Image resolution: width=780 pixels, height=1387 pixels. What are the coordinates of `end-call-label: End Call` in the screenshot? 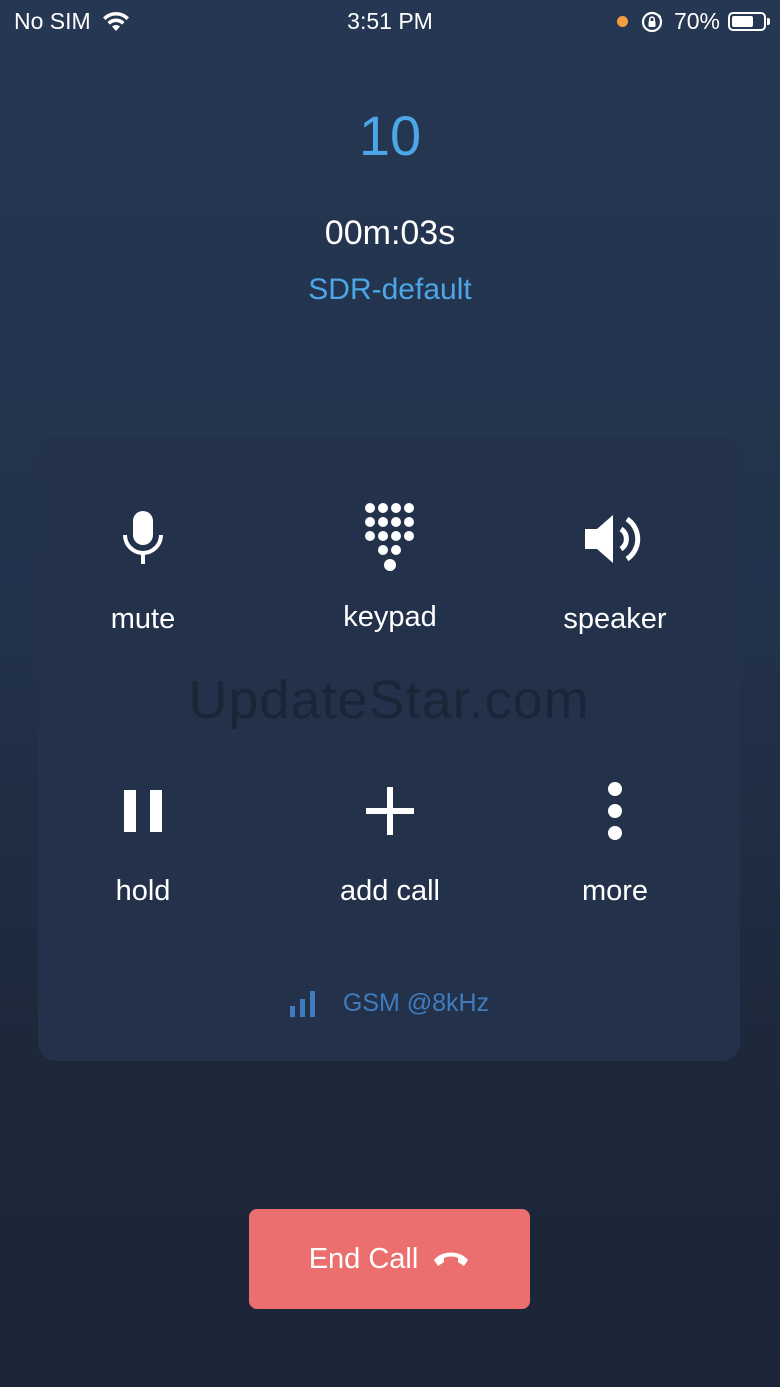 It's located at (363, 1258).